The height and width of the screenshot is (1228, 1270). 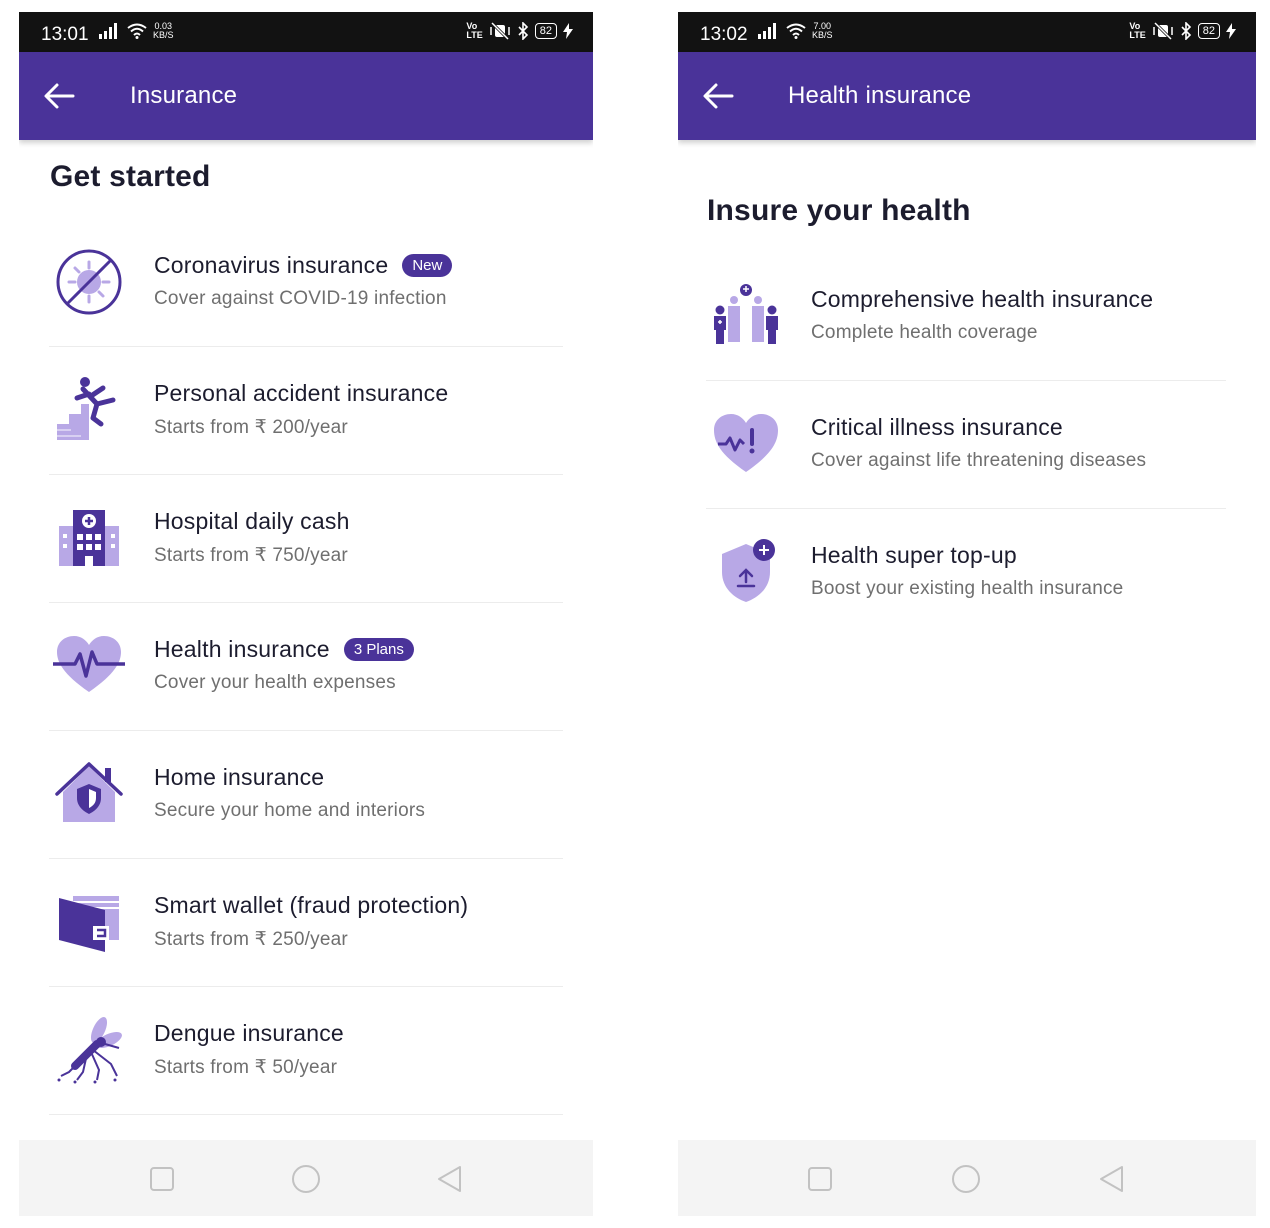 What do you see at coordinates (967, 32) in the screenshot?
I see `status-bar: 13:02 7.00 KB/S Vo LTE 82` at bounding box center [967, 32].